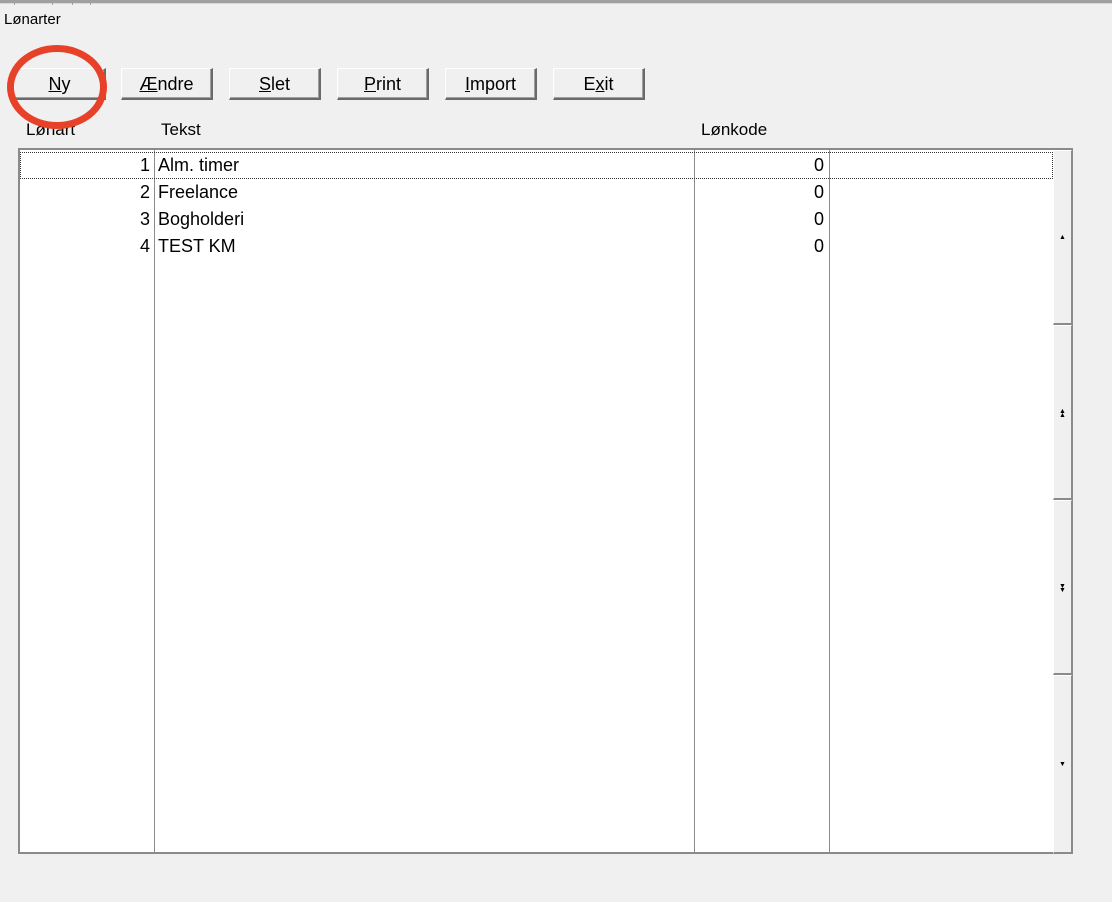  I want to click on cell-lonart: 2, so click(144, 192).